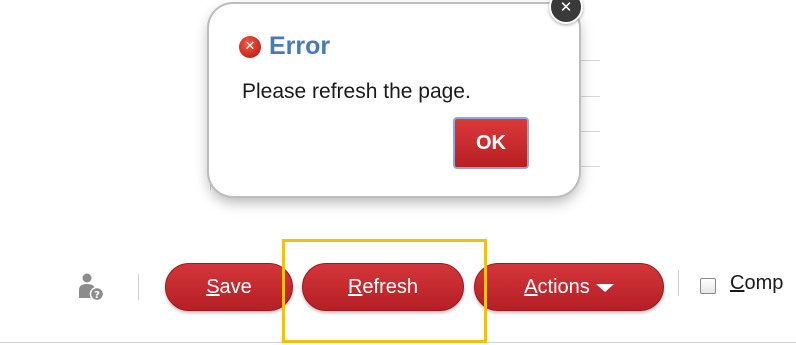 Image resolution: width=796 pixels, height=345 pixels. I want to click on actions-mnemonic: A, so click(531, 287).